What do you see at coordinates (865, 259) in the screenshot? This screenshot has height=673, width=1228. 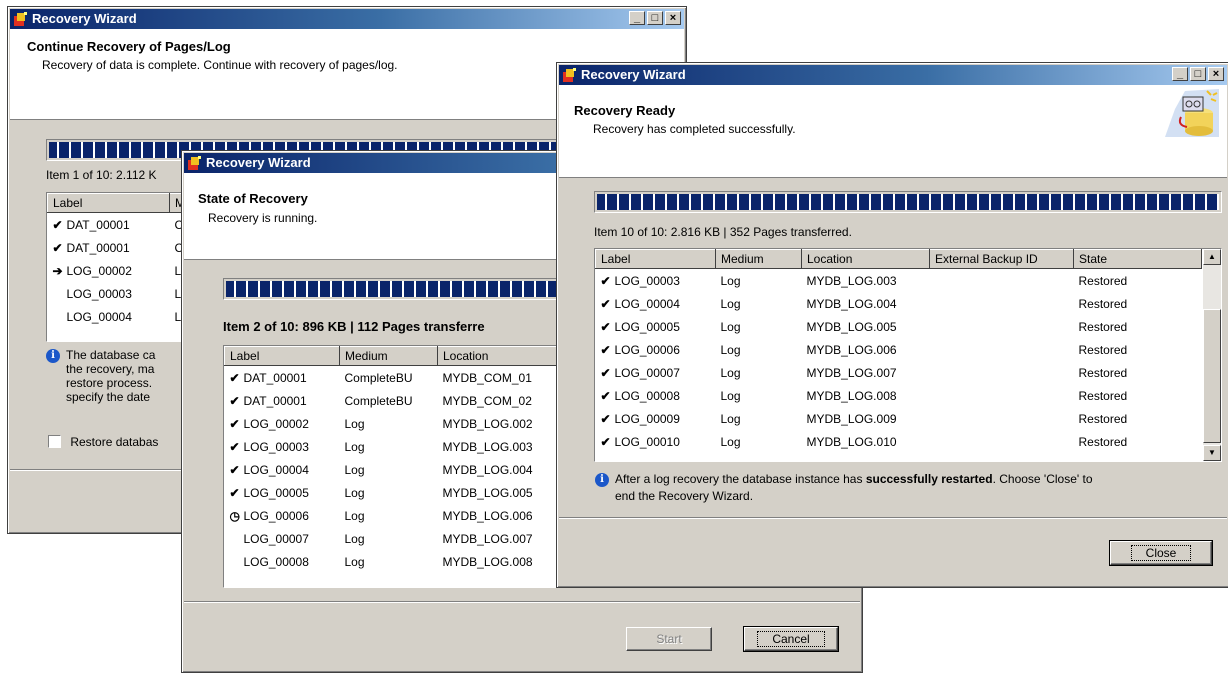 I see `column-header-location: Location` at bounding box center [865, 259].